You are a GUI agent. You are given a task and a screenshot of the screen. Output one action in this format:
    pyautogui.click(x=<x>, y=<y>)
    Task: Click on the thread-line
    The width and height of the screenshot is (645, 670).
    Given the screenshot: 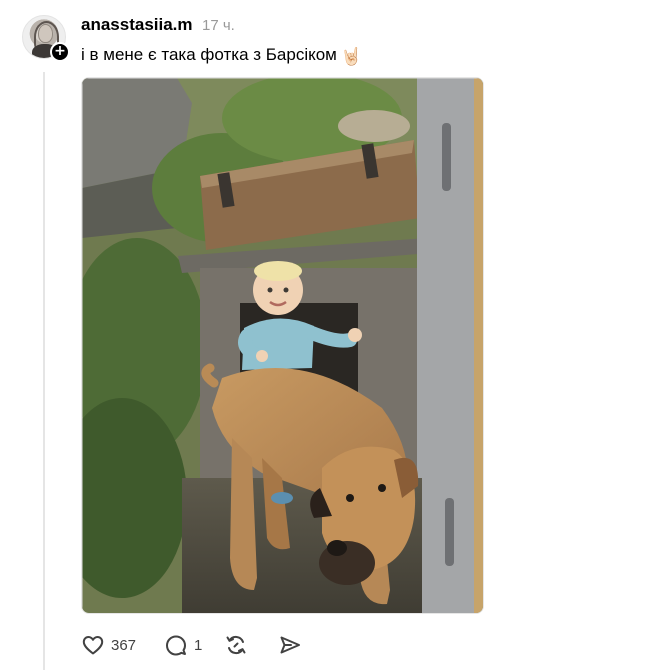 What is the action you would take?
    pyautogui.click(x=44, y=371)
    